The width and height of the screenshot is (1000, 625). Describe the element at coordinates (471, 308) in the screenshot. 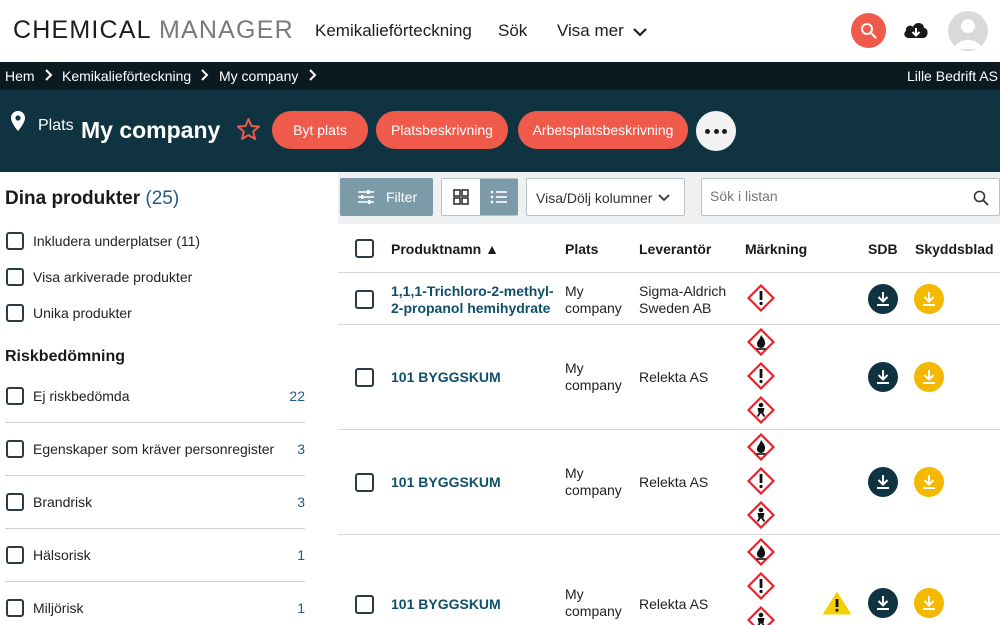

I see `product-name-line: 2-propanol hemihydrate` at that location.